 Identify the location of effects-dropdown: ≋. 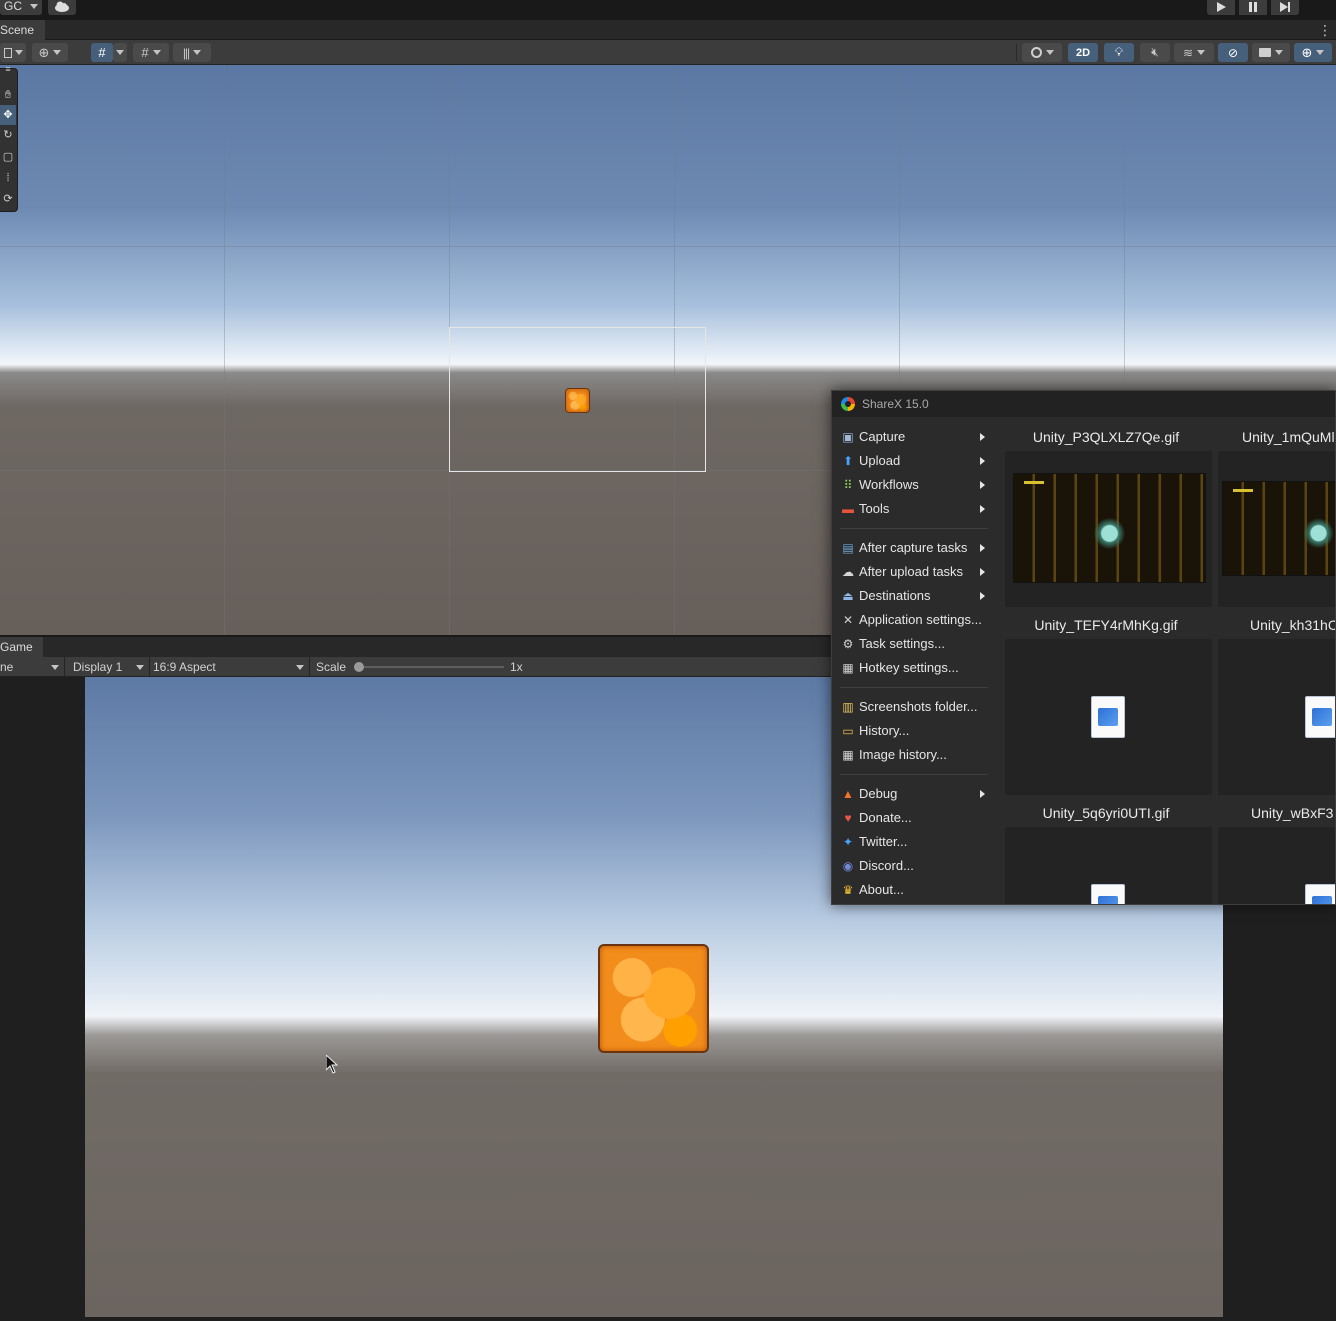
(1194, 52).